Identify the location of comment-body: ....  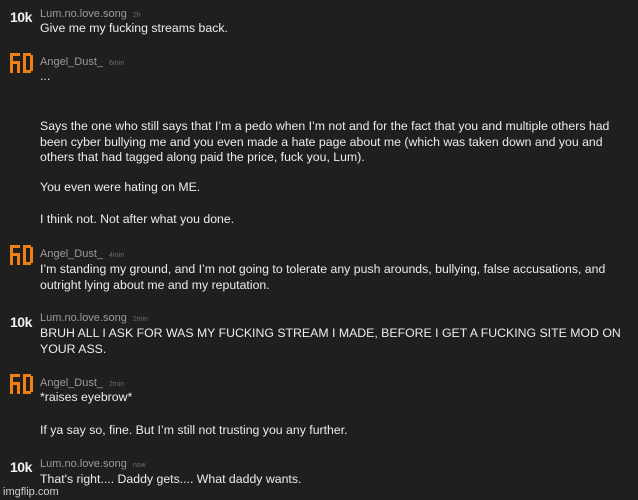
(335, 77).